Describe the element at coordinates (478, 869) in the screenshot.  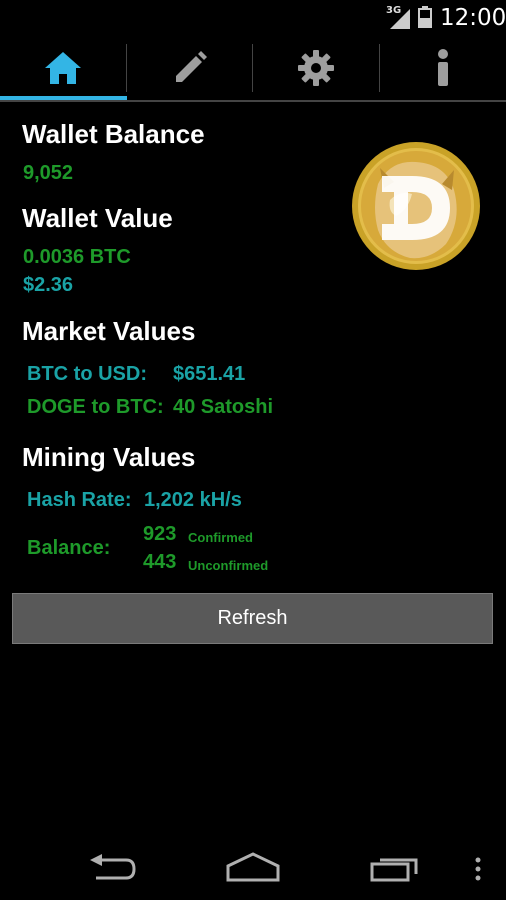
I see `overflow-menu-icon` at that location.